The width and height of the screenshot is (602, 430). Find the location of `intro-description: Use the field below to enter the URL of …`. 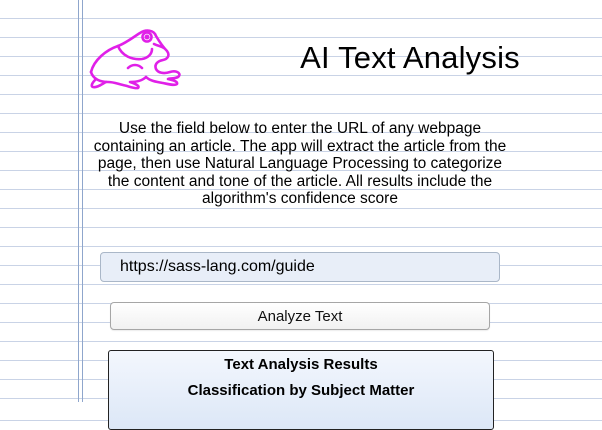

intro-description: Use the field below to enter the URL of … is located at coordinates (300, 163).